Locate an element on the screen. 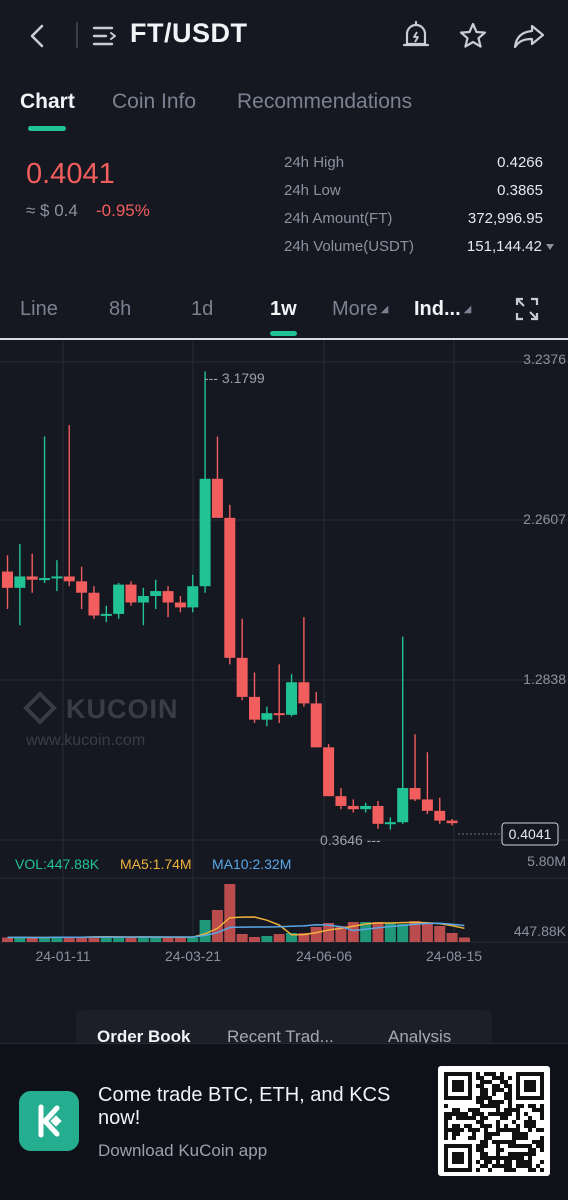 This screenshot has width=568, height=1200. pair-title: FT/USDT is located at coordinates (189, 33).